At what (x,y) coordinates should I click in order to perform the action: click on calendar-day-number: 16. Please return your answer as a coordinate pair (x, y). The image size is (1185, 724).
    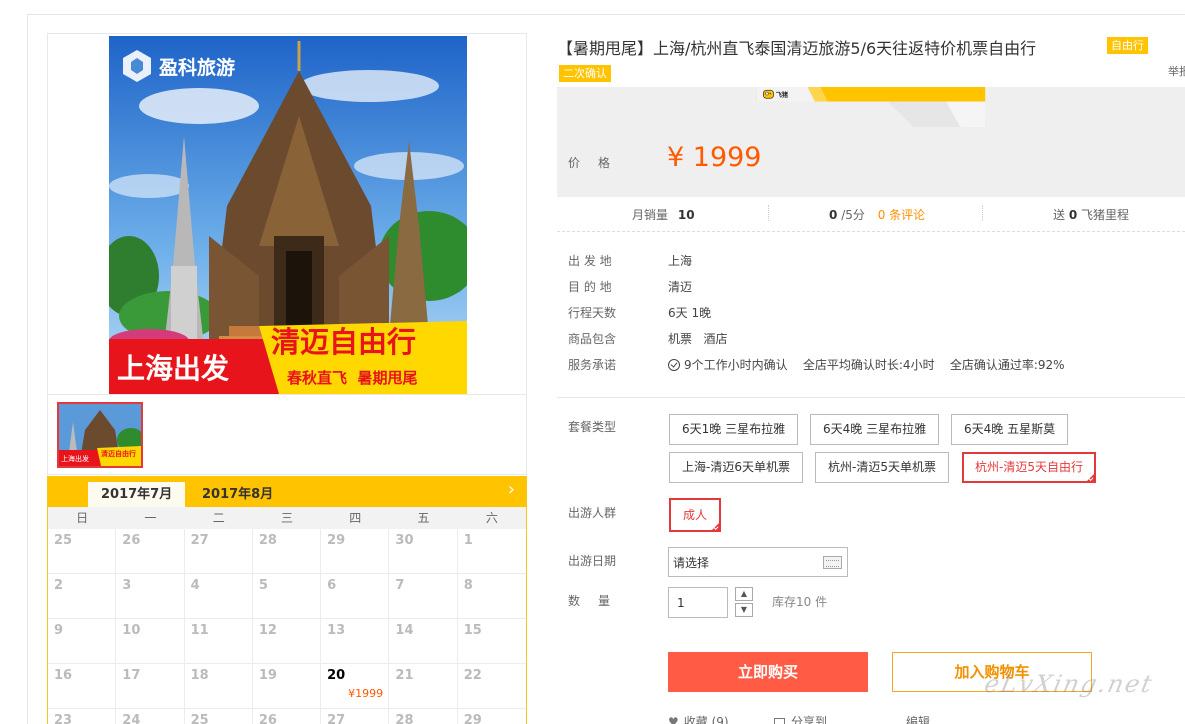
    Looking at the image, I should click on (63, 675).